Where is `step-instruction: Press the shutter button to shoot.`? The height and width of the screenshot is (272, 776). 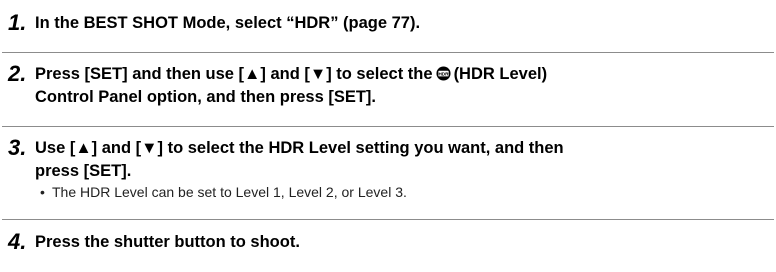
step-instruction: Press the shutter button to shoot. is located at coordinates (167, 242).